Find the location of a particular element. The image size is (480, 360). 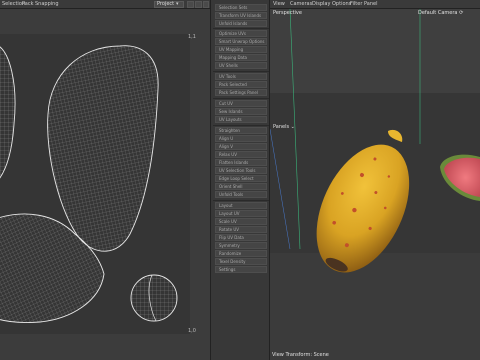

tool-item: Selection Sets is located at coordinates (241, 7).